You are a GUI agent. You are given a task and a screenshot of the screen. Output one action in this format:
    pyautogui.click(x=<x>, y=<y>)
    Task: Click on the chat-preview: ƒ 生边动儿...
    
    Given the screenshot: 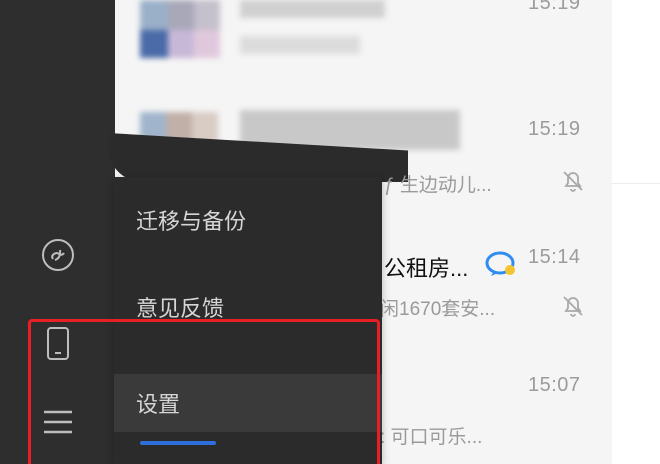 What is the action you would take?
    pyautogui.click(x=438, y=185)
    